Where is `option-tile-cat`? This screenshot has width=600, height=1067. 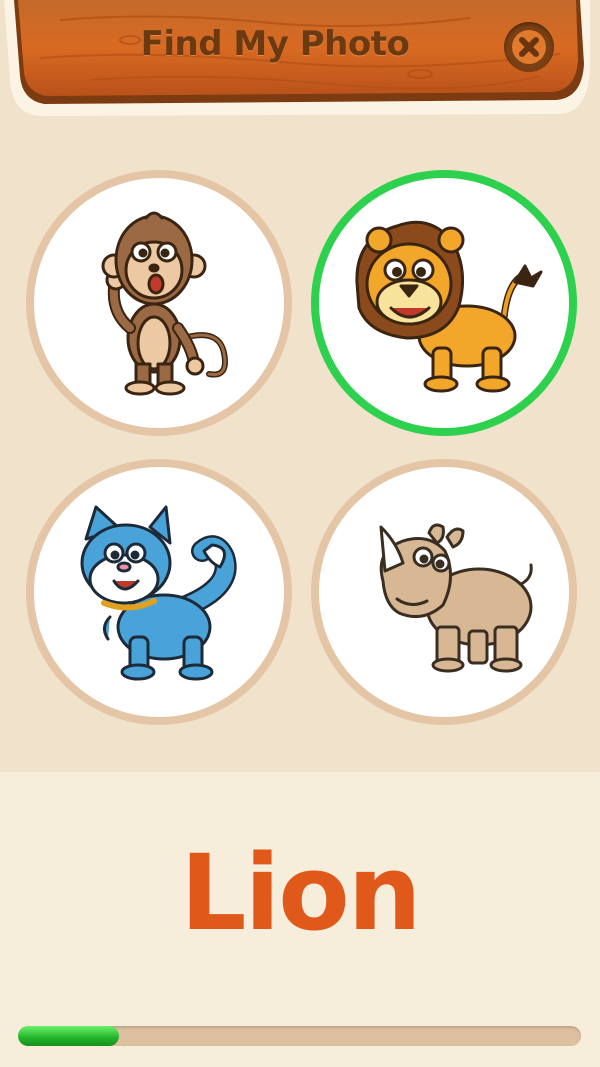
option-tile-cat is located at coordinates (159, 592).